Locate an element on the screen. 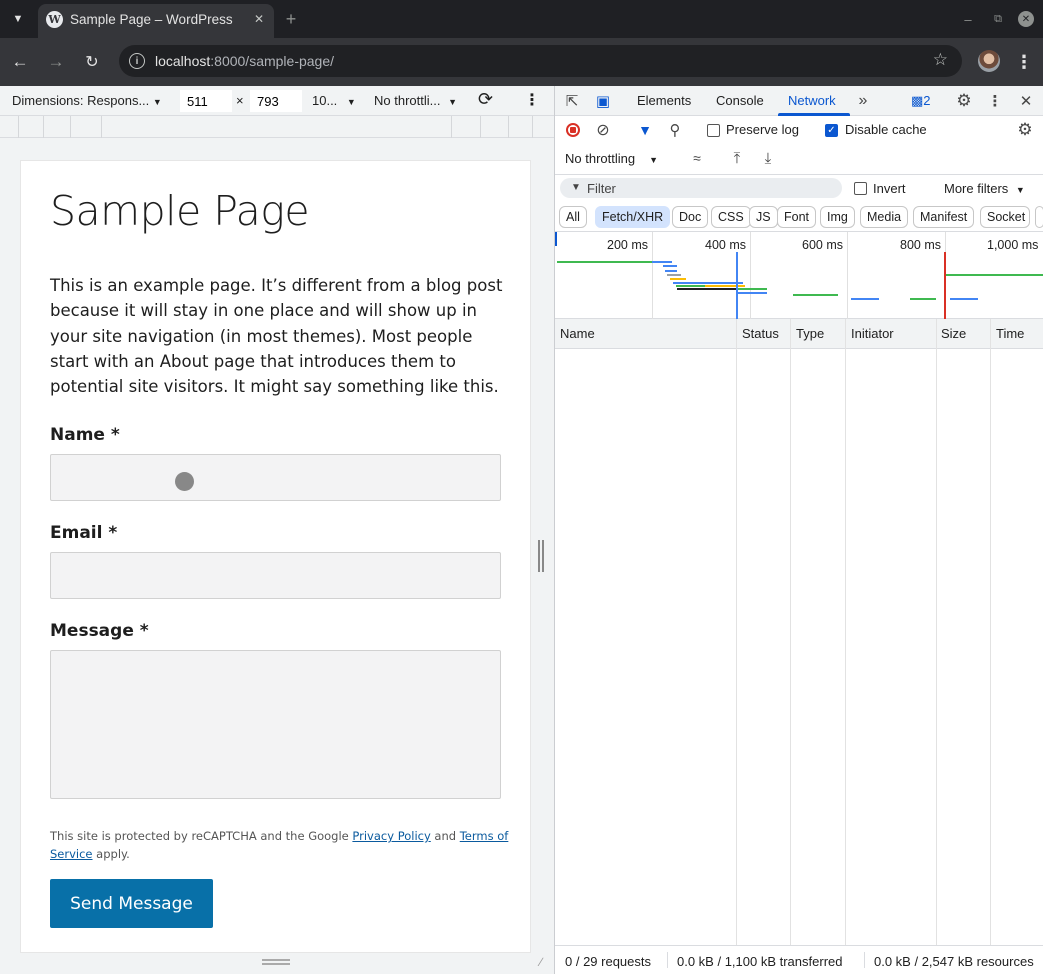 This screenshot has height=974, width=1043. column-initiator: Initiator is located at coordinates (872, 333).